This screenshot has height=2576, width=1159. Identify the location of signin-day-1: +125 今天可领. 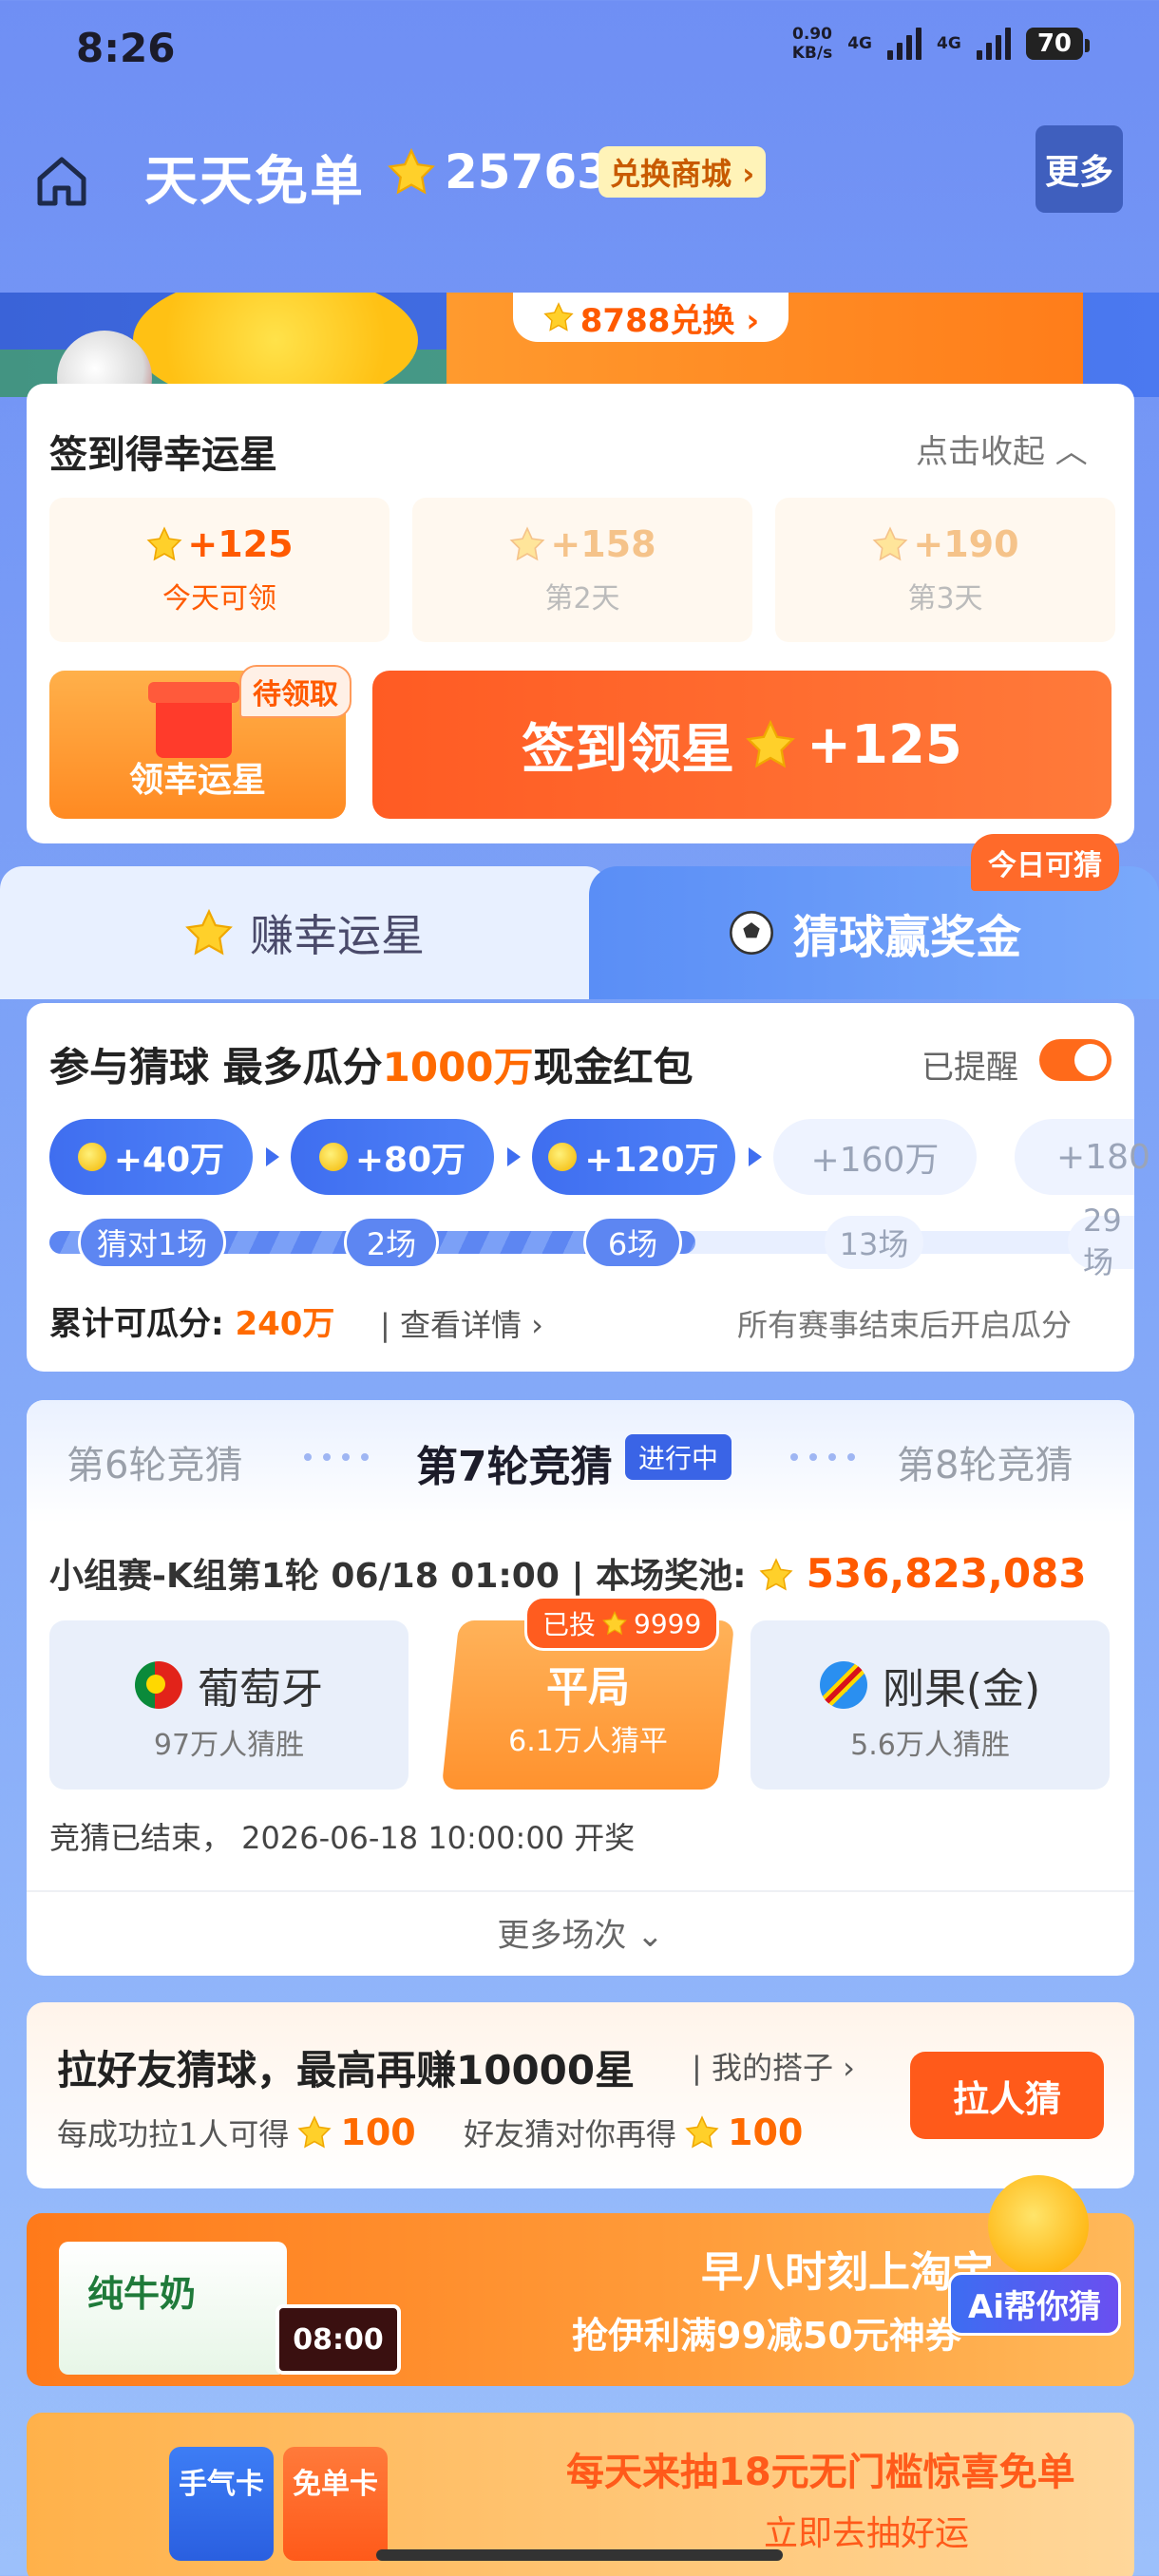
(219, 570).